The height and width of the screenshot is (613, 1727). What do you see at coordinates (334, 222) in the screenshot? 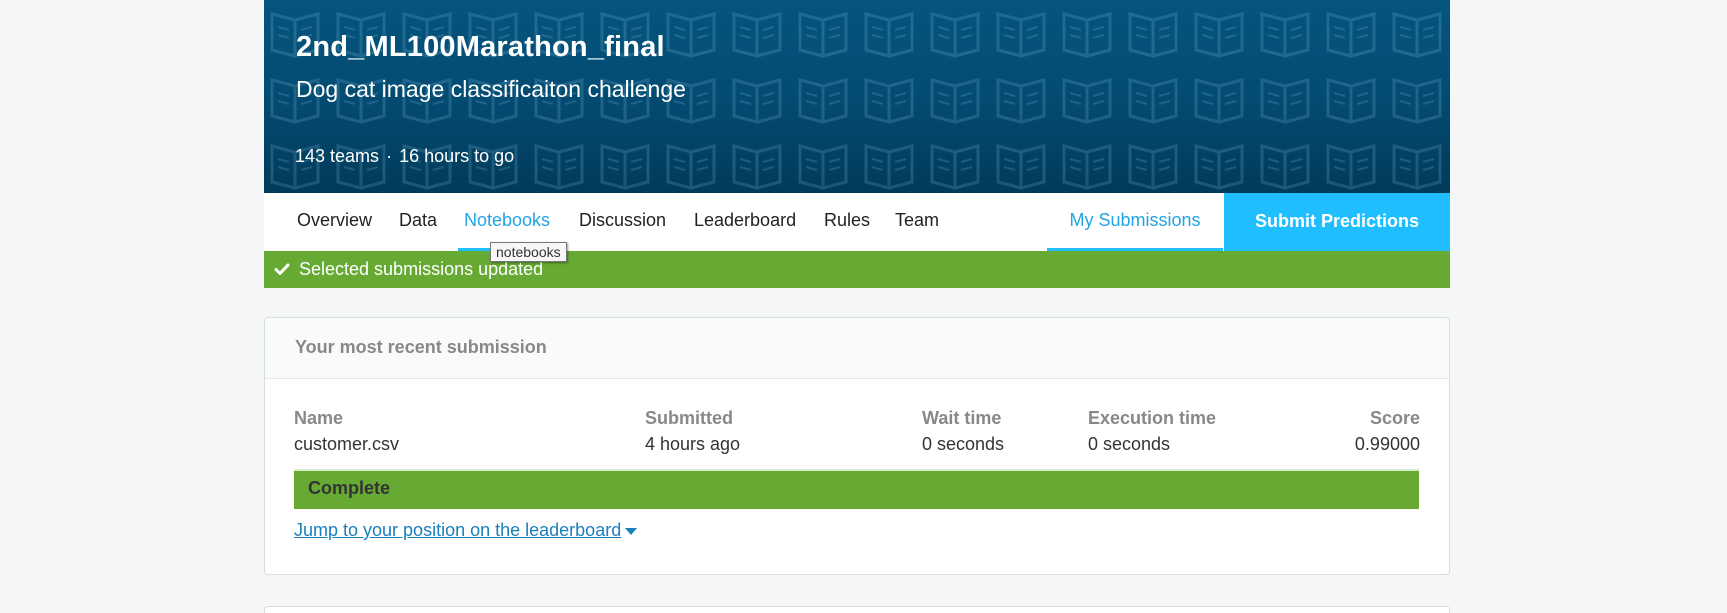
I see `tab-overview: Overview` at bounding box center [334, 222].